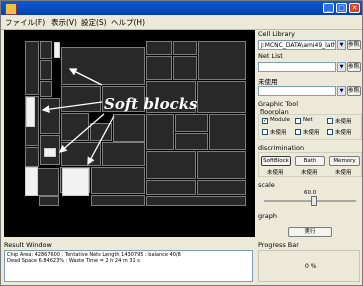  What do you see at coordinates (128, 22) in the screenshot?
I see `menu-help: ヘルプ(H)` at bounding box center [128, 22].